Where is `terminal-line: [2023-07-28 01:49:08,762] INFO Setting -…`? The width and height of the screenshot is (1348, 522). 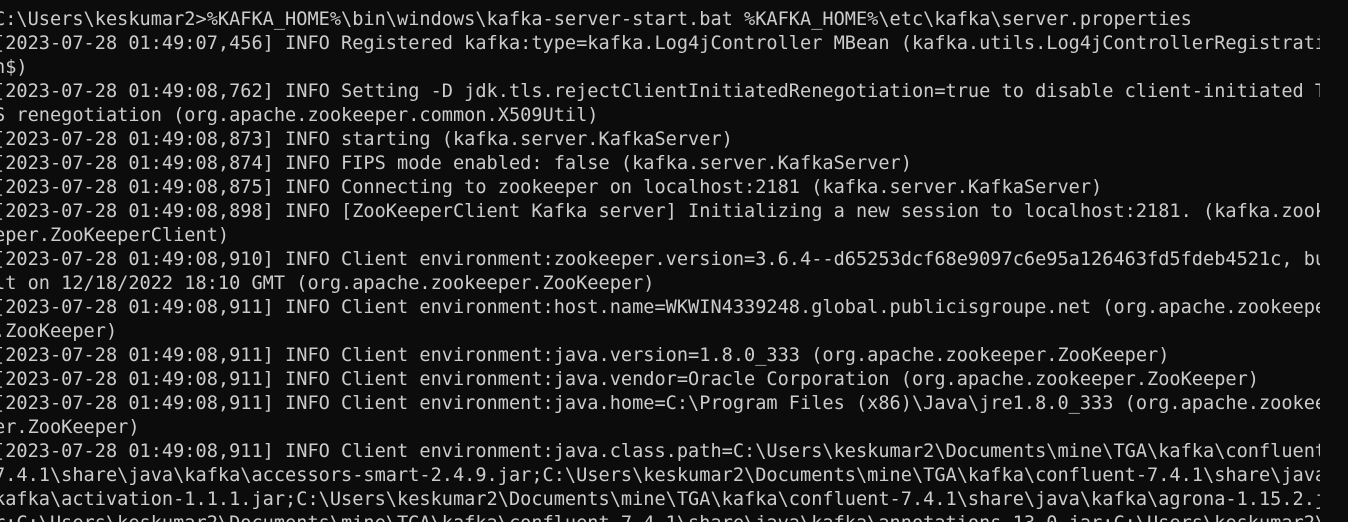
terminal-line: [2023-07-28 01:49:08,762] INFO Setting -… is located at coordinates (660, 91).